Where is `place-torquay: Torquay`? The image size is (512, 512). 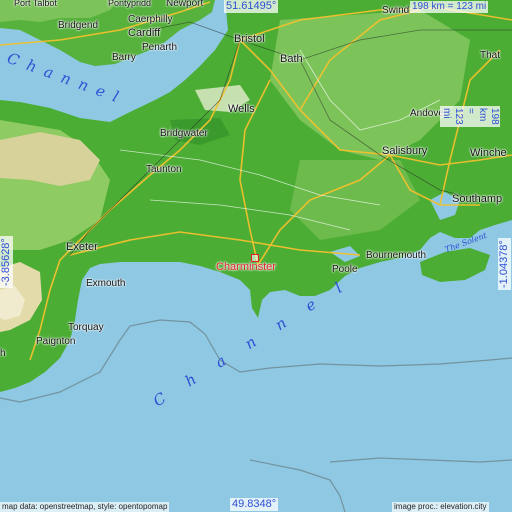 place-torquay: Torquay is located at coordinates (86, 327).